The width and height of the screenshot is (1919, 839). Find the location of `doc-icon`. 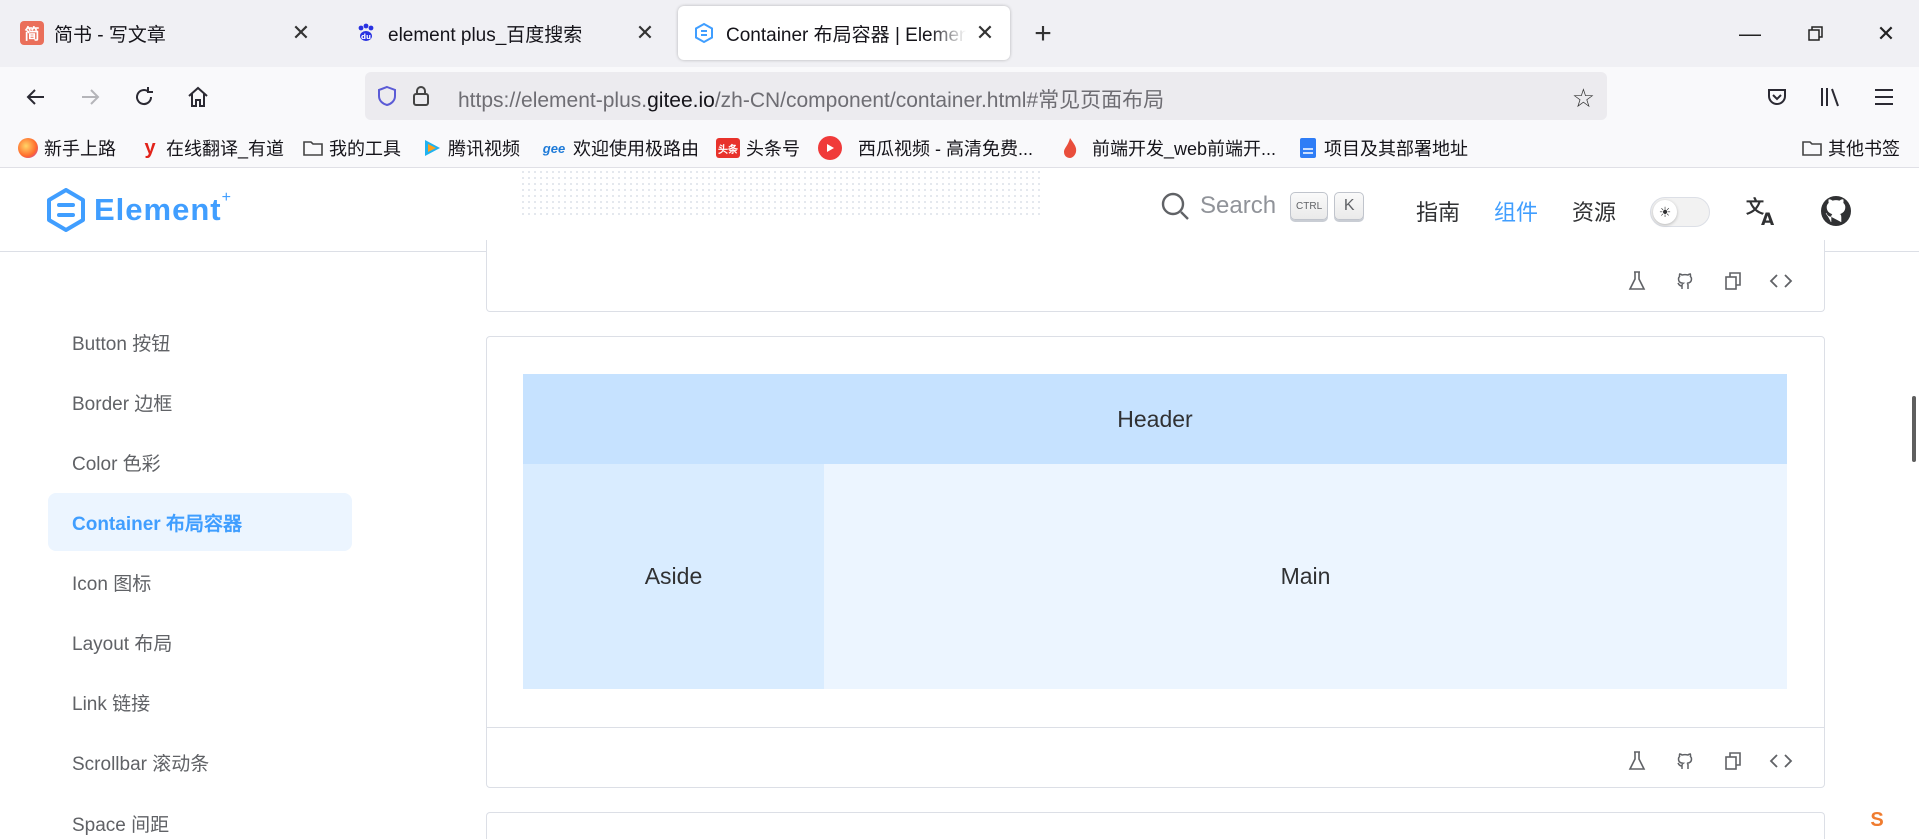

doc-icon is located at coordinates (1308, 148).